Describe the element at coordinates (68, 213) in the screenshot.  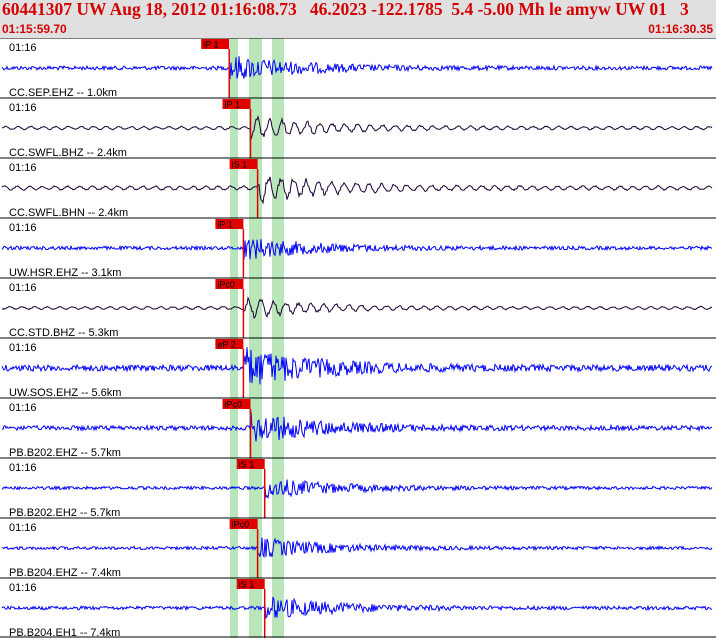
I see `station-label: CC.SWFL.BHN -- 2.4km` at that location.